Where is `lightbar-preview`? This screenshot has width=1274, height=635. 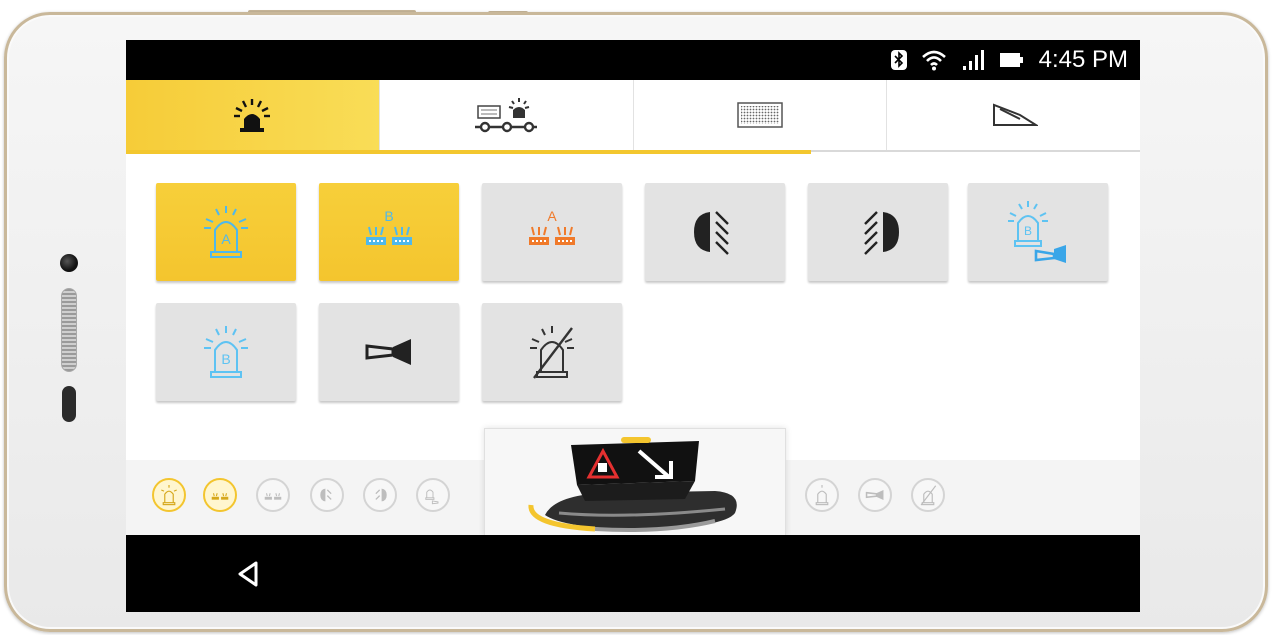 lightbar-preview is located at coordinates (635, 482).